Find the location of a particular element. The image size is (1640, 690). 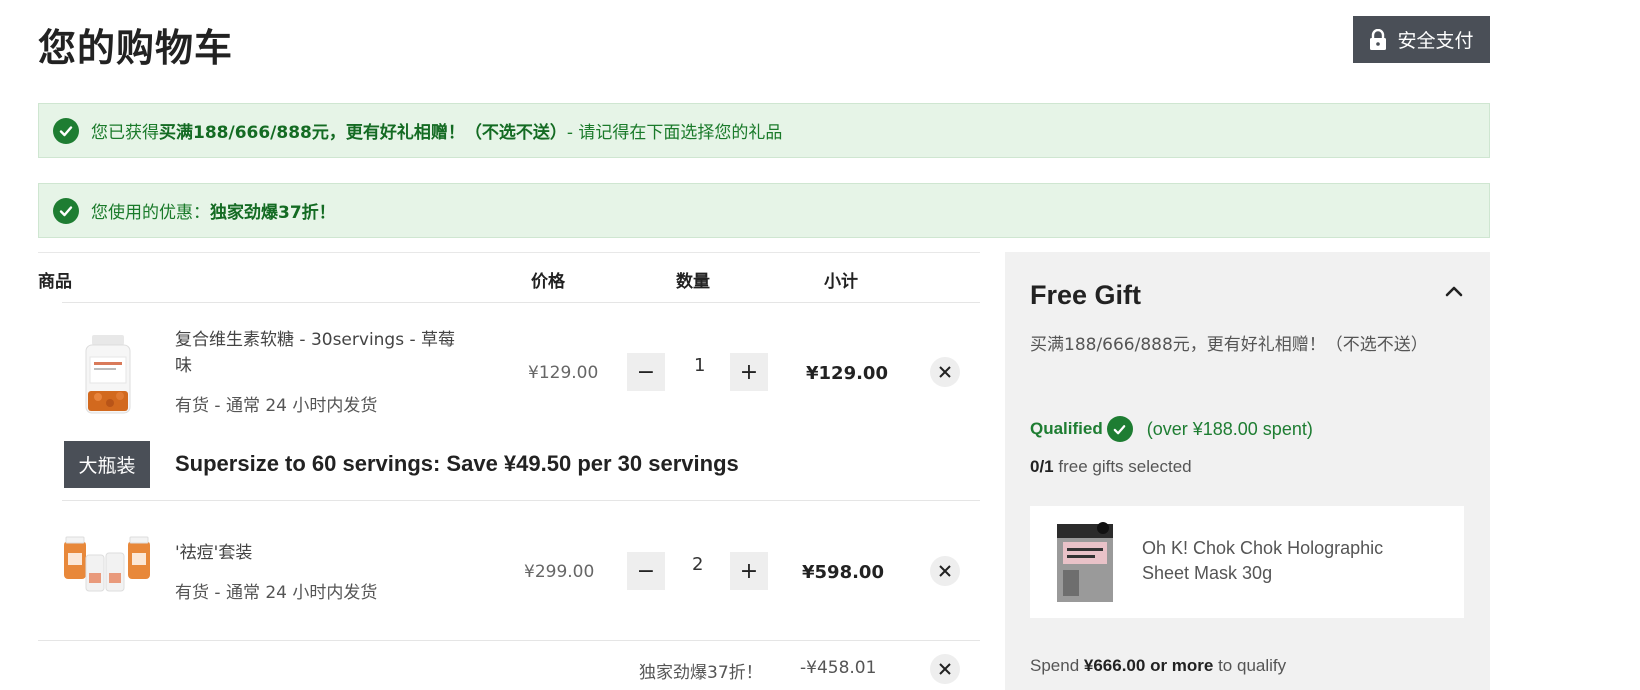

next-tier-threshold: Spend ¥666.00 or more to qualify is located at coordinates (1158, 666).